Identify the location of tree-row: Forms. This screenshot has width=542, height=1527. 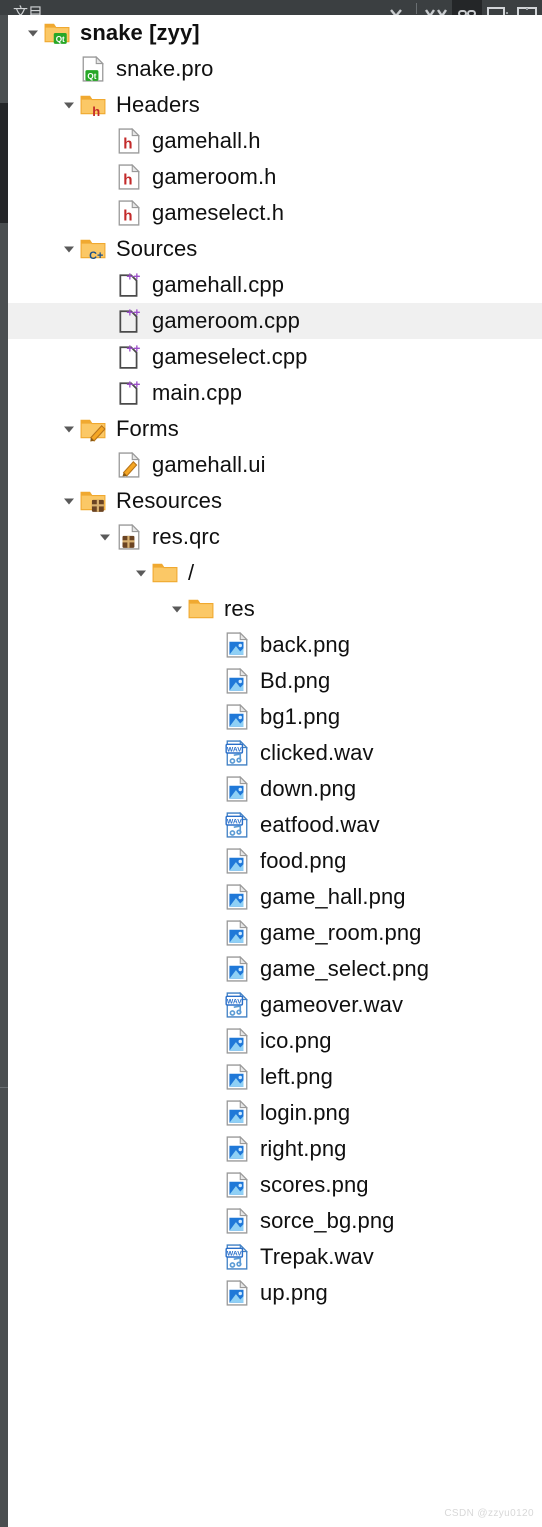
(275, 429).